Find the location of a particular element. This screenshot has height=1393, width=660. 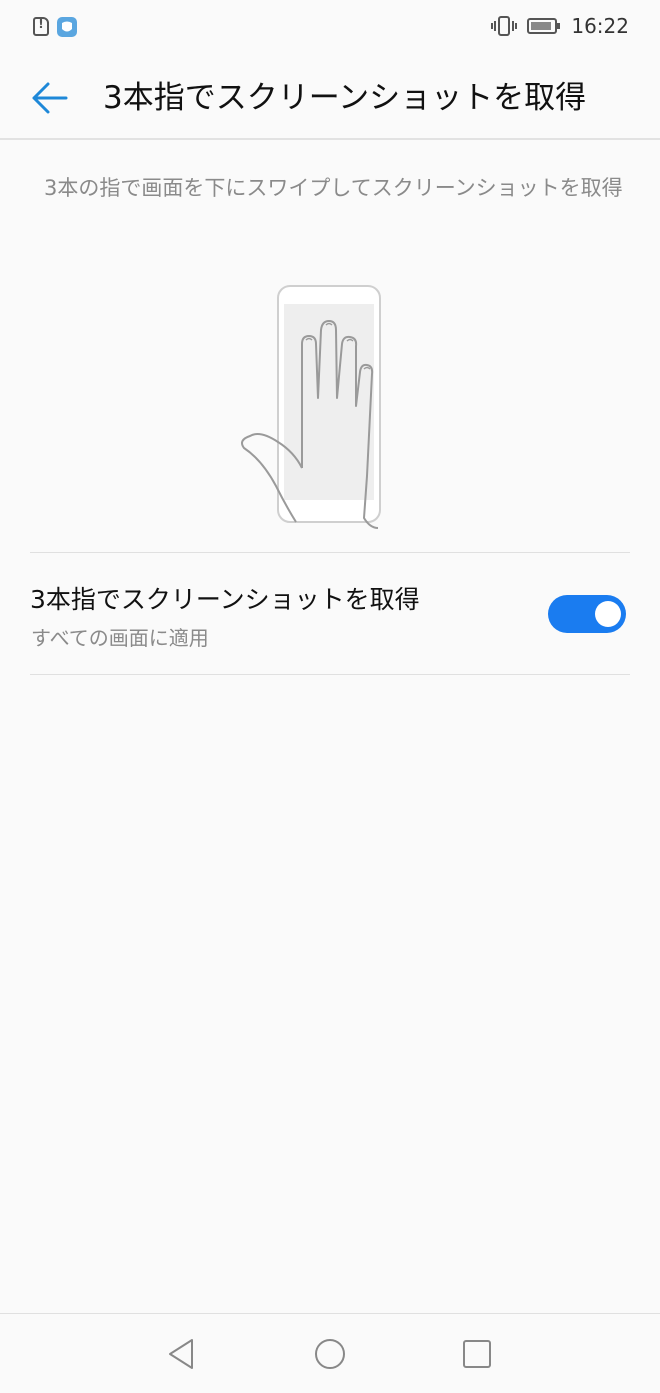

arrow-back-icon is located at coordinates (50, 98).